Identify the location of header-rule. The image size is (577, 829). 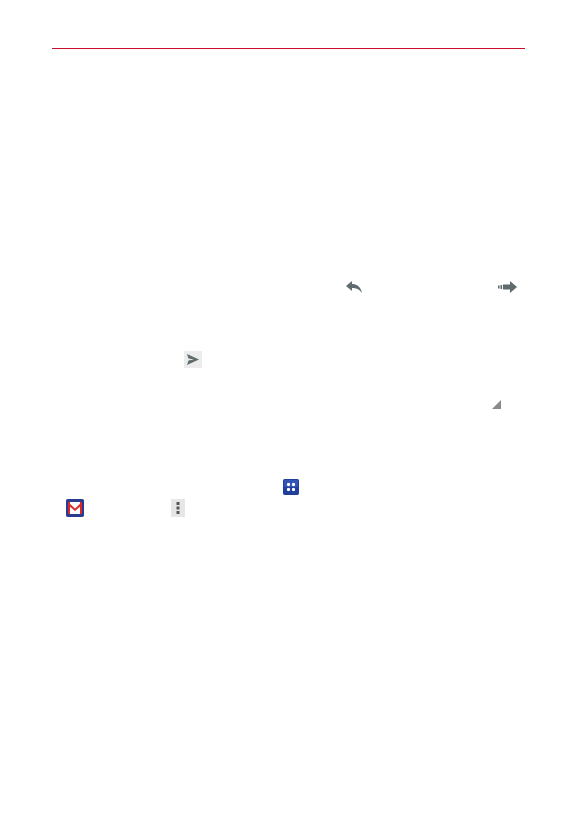
(288, 48).